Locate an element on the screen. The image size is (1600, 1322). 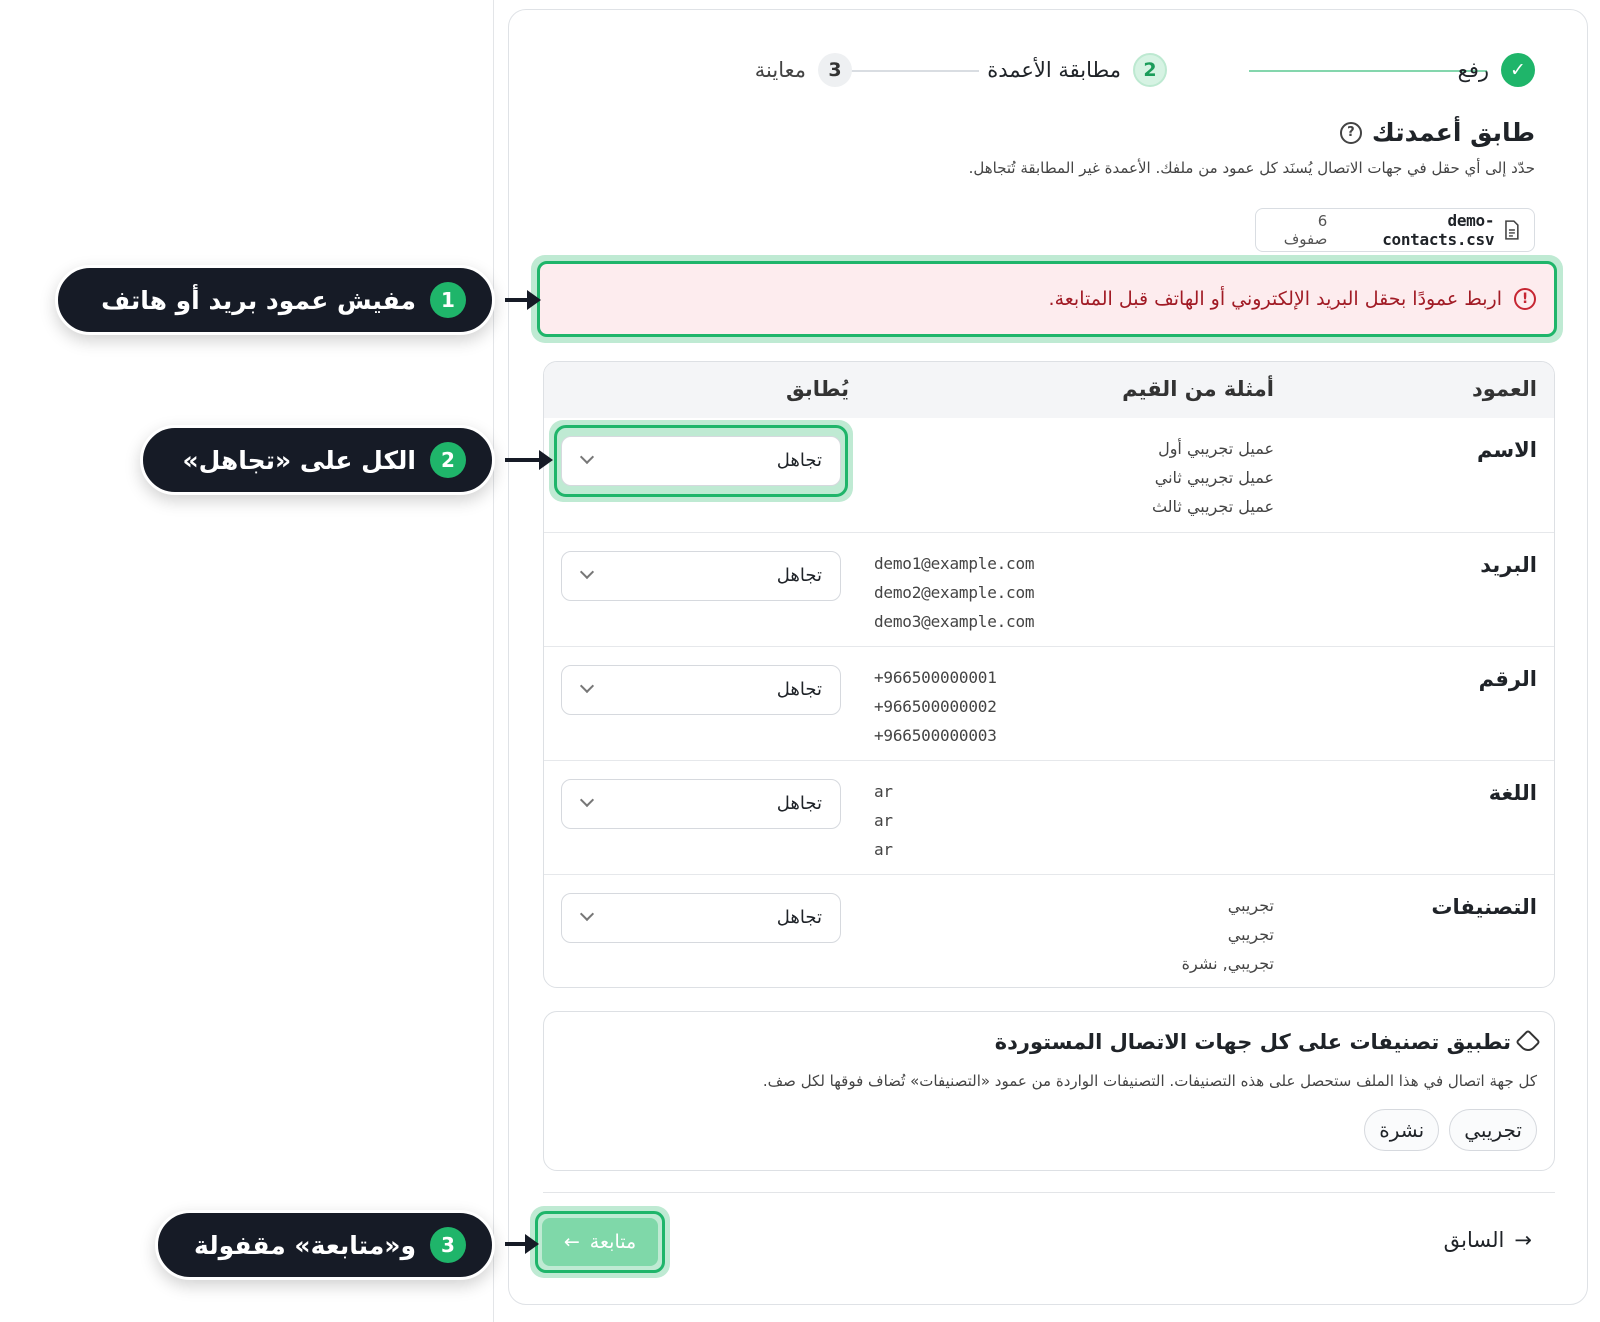
example-value: demo1@example.com is located at coordinates (954, 563).